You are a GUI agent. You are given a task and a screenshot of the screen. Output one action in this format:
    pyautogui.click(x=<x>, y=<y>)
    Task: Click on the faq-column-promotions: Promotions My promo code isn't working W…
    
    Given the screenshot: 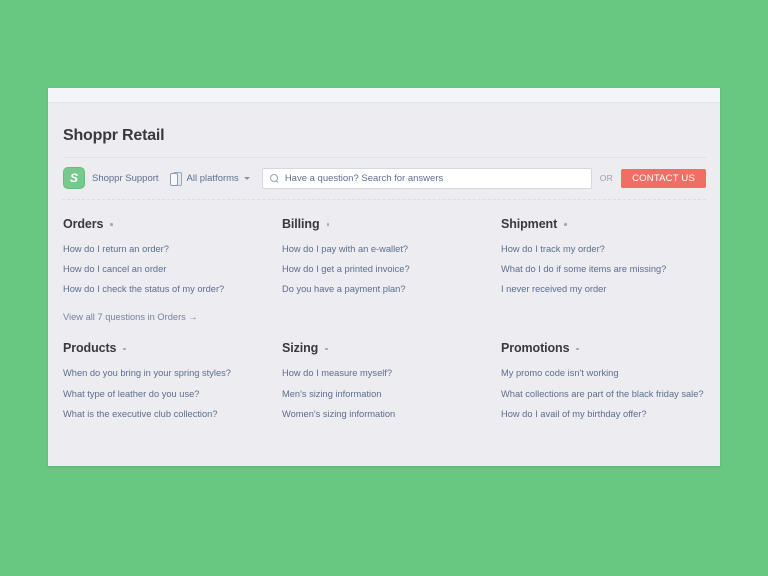 What is the action you would take?
    pyautogui.click(x=603, y=392)
    